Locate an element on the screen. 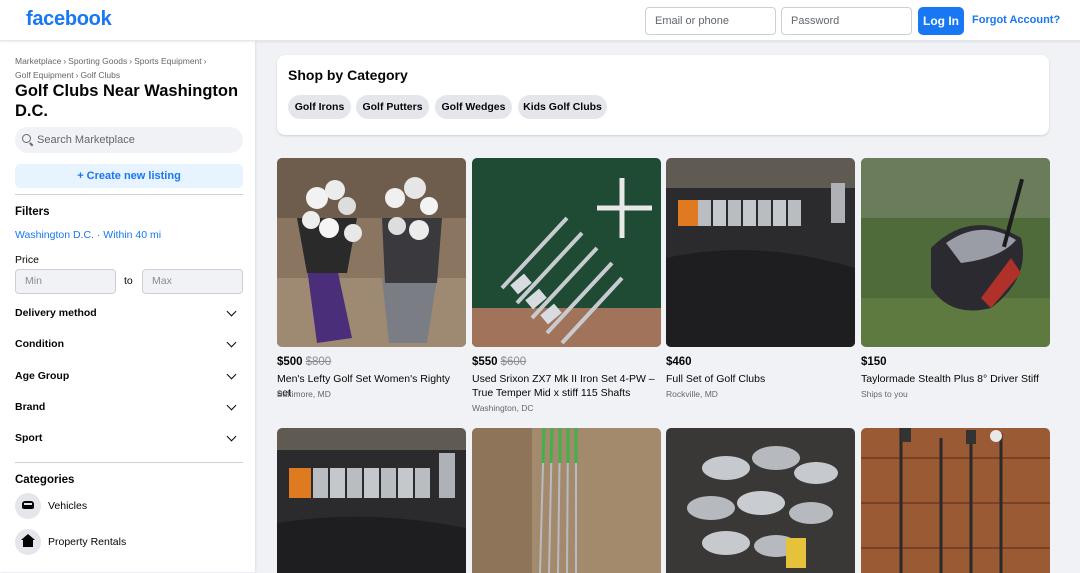  listing-location: Ships to you is located at coordinates (884, 394).